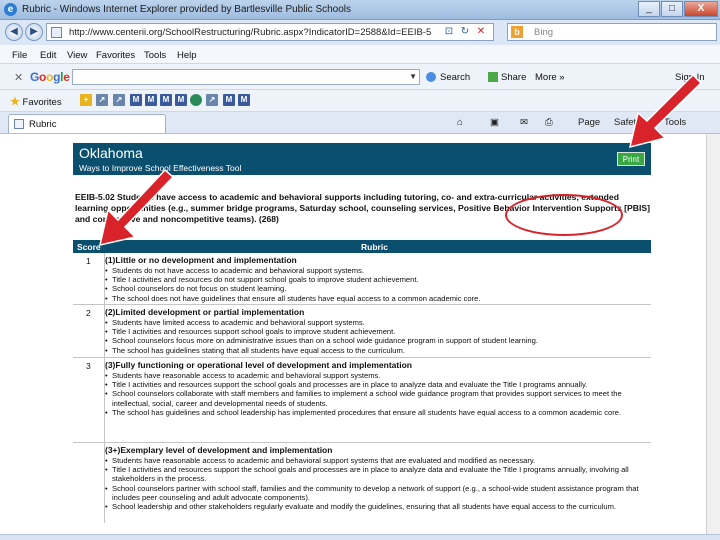 This screenshot has height=540, width=720. Describe the element at coordinates (19, 55) in the screenshot. I see `menu-file: File` at that location.